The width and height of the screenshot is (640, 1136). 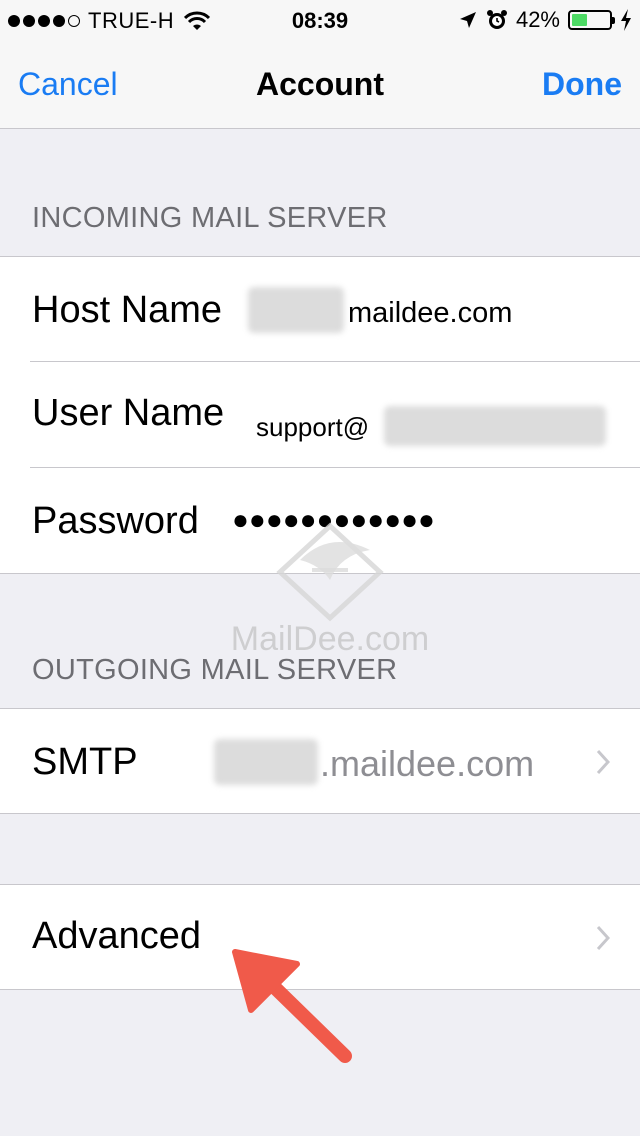 I want to click on user-name-row: User Name support@, so click(x=320, y=414).